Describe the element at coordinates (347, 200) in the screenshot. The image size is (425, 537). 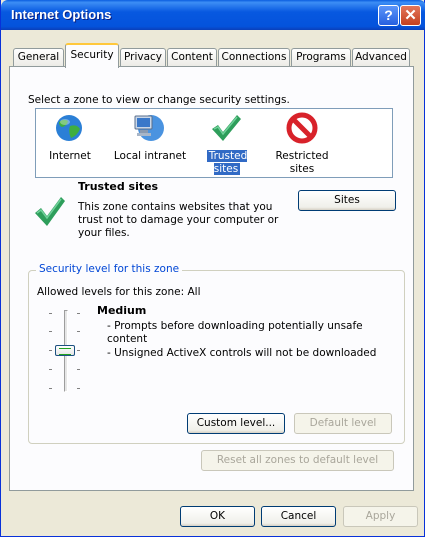
I see `sites-button: Sites` at that location.